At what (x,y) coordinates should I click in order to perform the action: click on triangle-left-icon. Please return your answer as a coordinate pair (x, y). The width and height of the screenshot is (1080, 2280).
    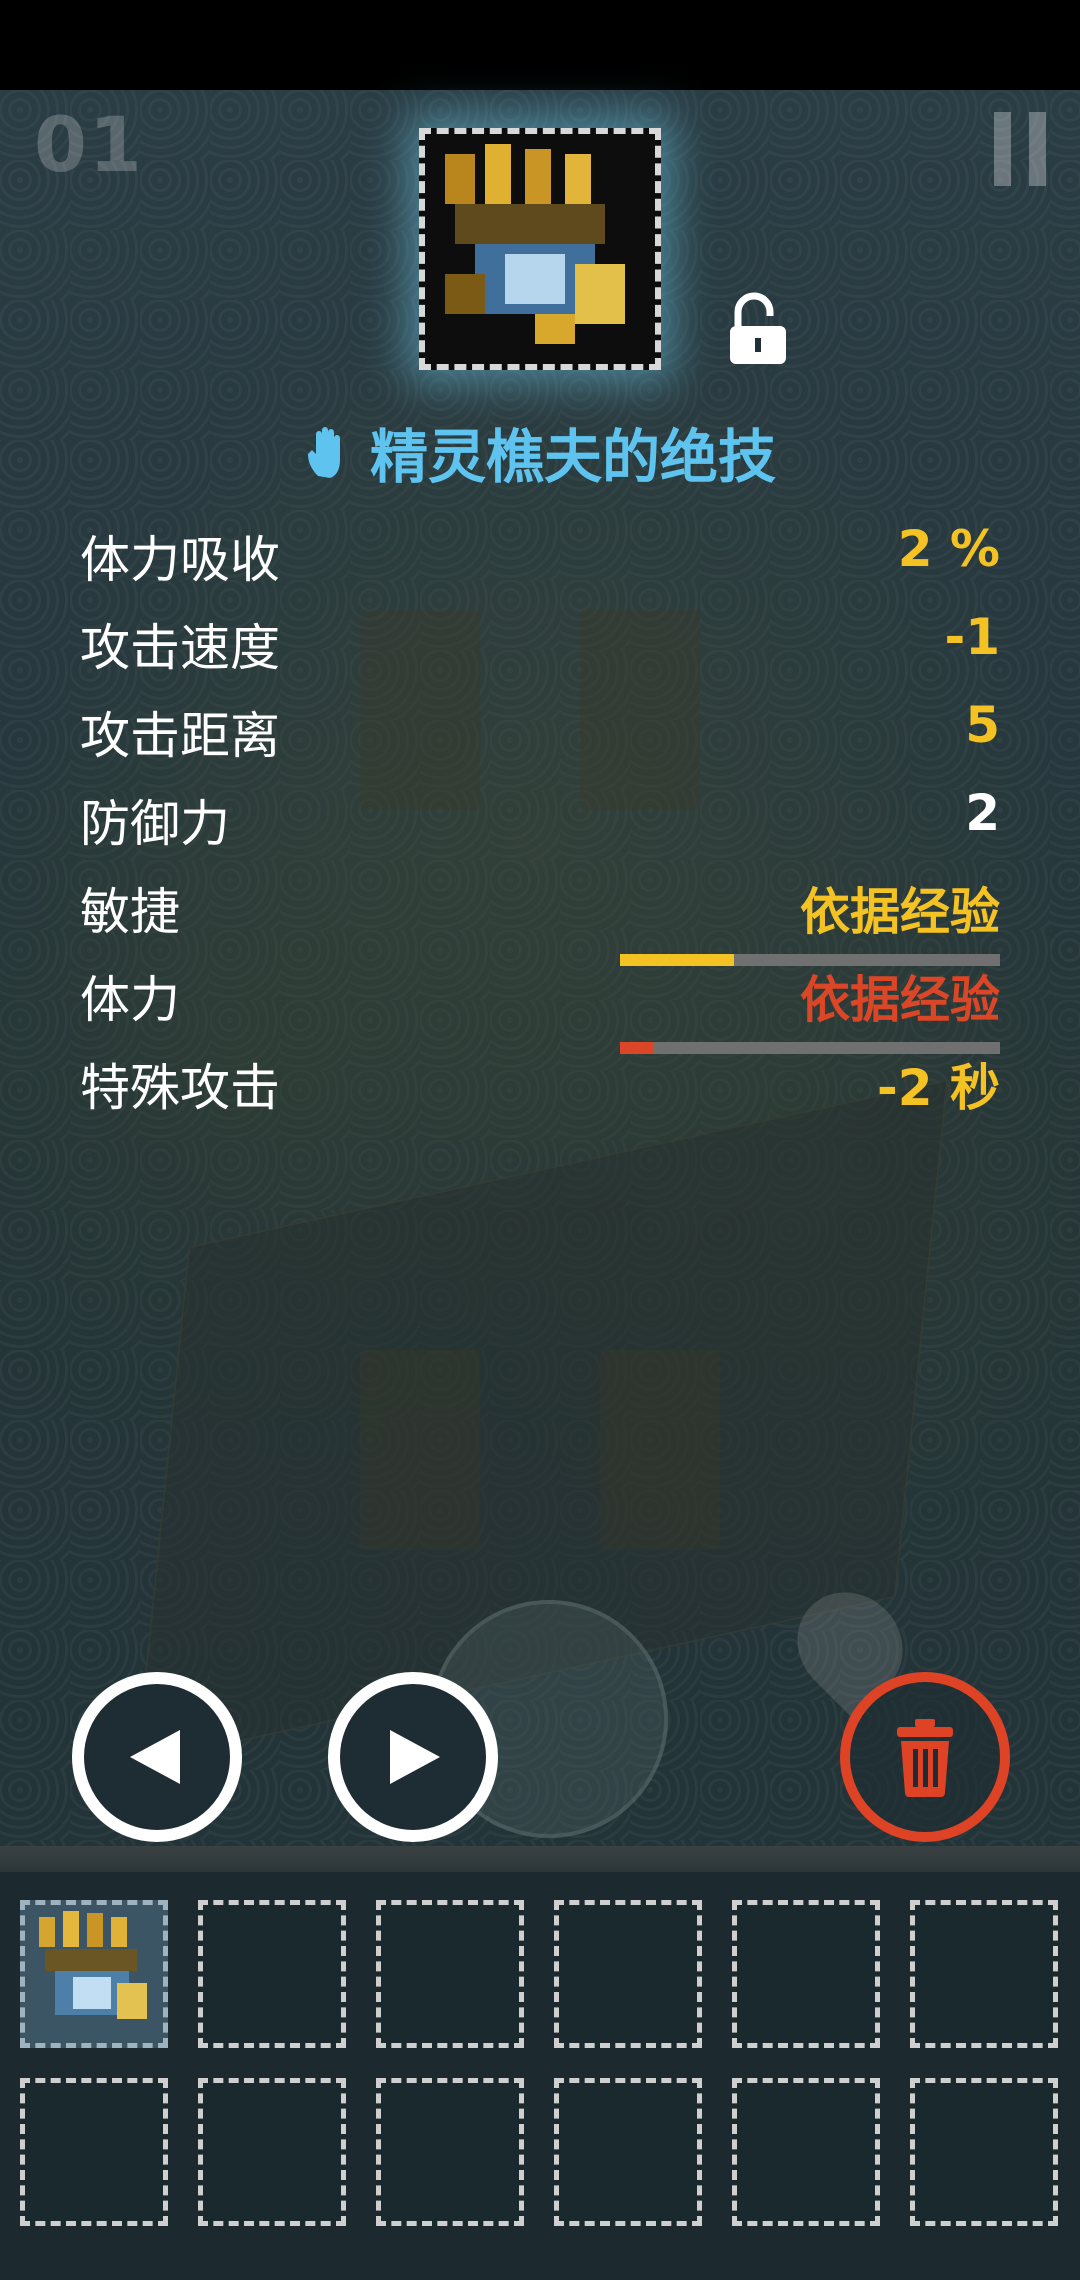
    Looking at the image, I should click on (155, 1757).